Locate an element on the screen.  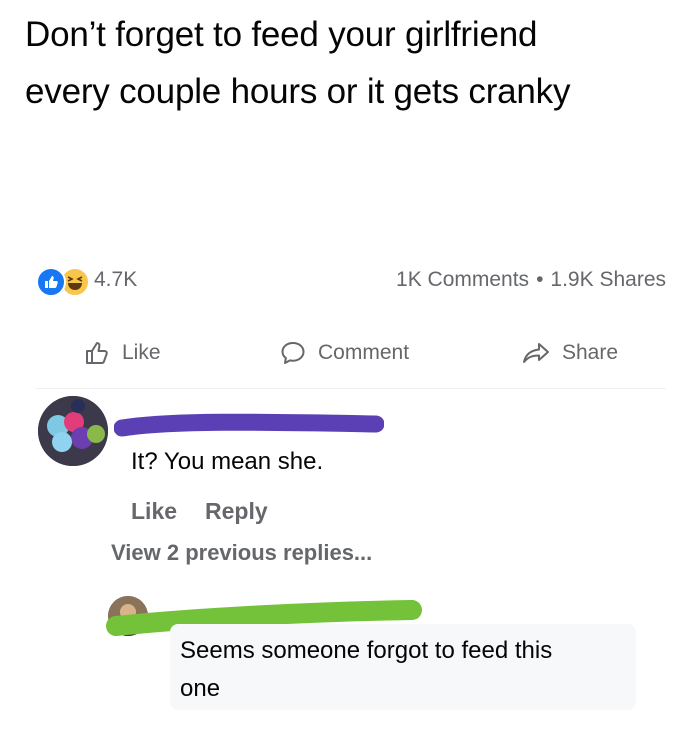
post-stats: 4.7K 1K Comments • 1.9K Shares is located at coordinates (351, 281).